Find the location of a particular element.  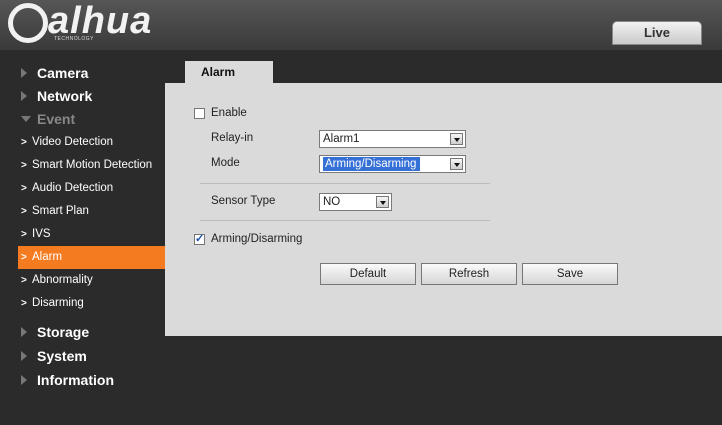

sidebar-subitem-label: Smart Motion Detection is located at coordinates (92, 165).